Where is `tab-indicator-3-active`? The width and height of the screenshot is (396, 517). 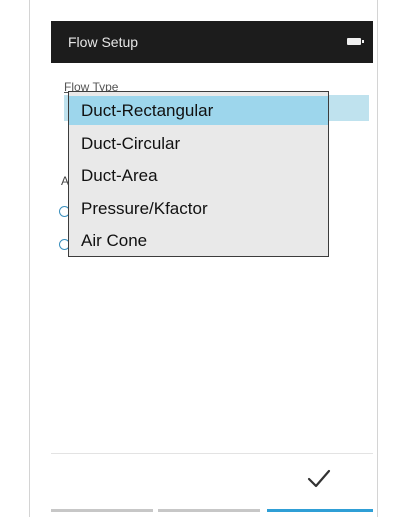
tab-indicator-3-active is located at coordinates (320, 510).